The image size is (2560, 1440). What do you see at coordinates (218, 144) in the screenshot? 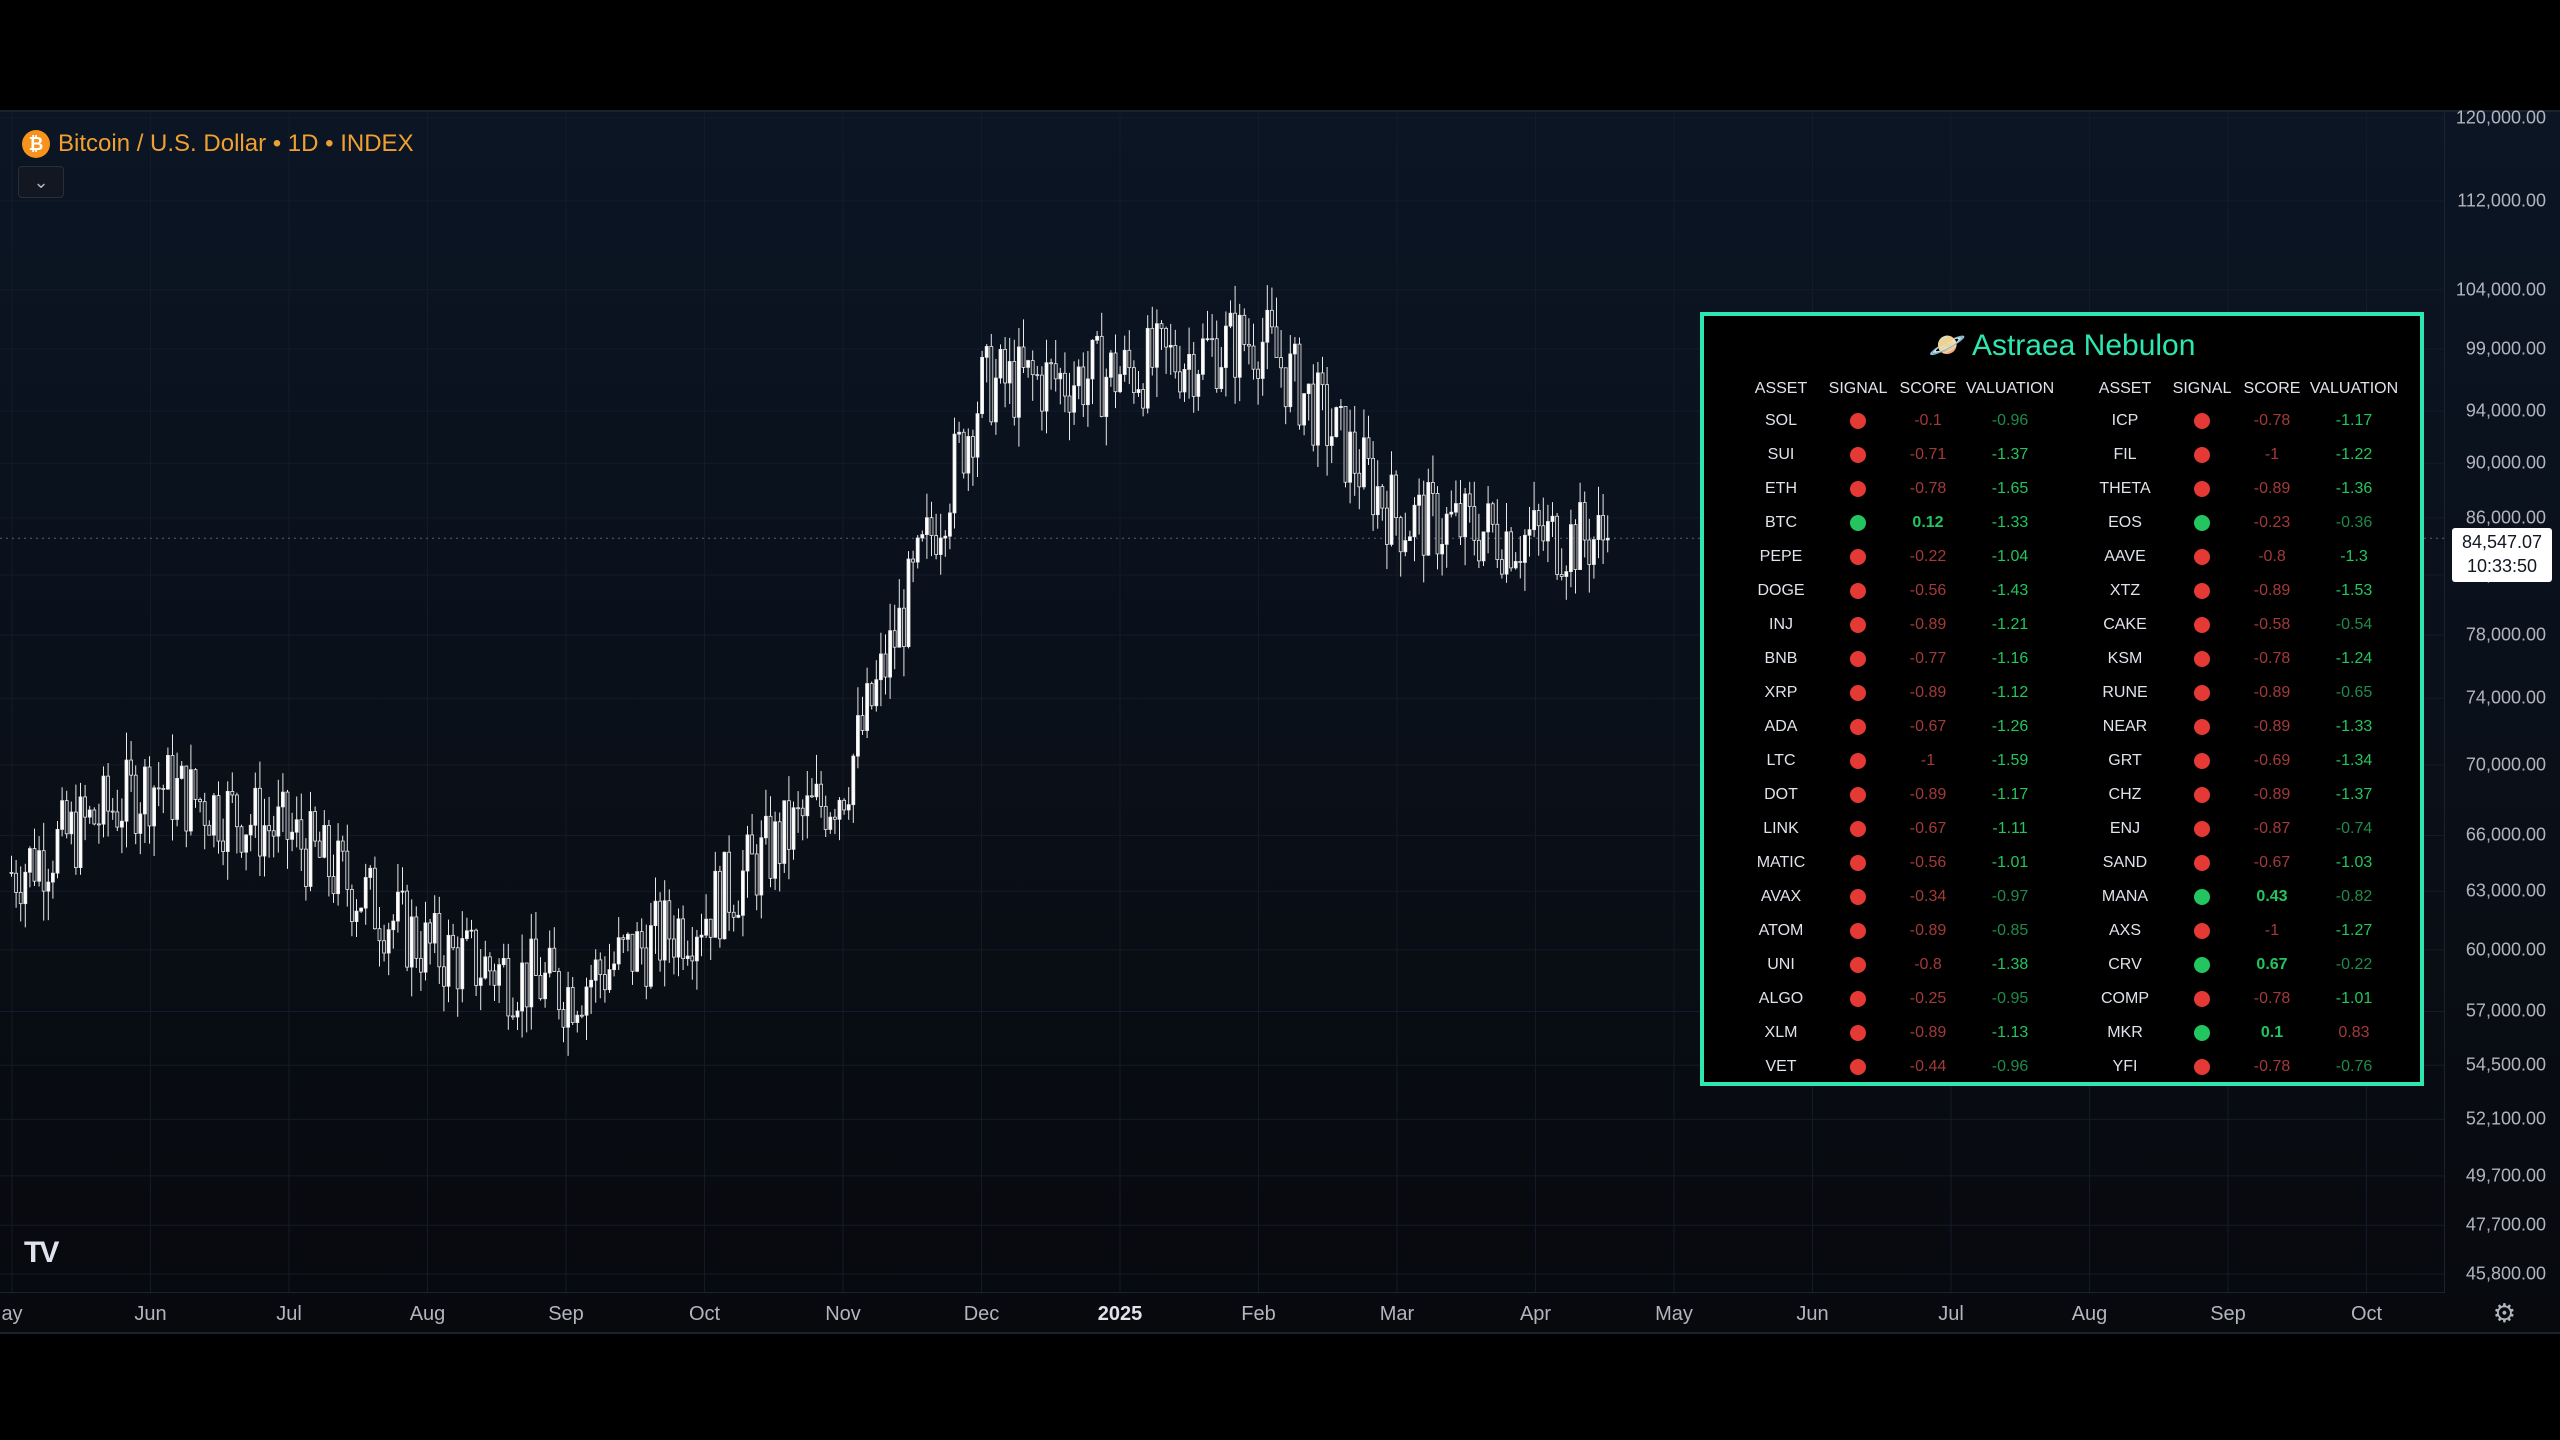
I see `symbol-legend: ₿ Bitcoin / U.S. Dollar • 1D • INDEX` at bounding box center [218, 144].